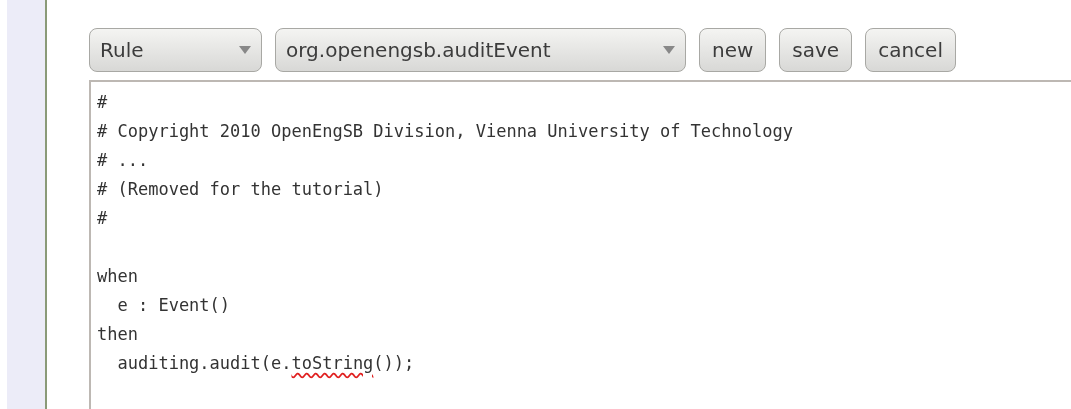  Describe the element at coordinates (816, 50) in the screenshot. I see `toolbar-button: save` at that location.